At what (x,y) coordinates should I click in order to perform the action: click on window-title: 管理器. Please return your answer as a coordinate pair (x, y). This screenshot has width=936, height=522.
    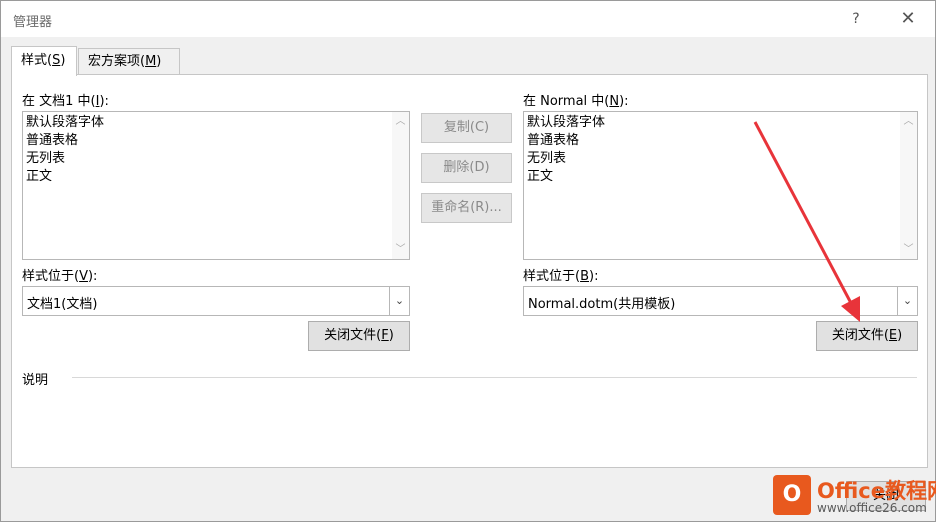
    Looking at the image, I should click on (33, 22).